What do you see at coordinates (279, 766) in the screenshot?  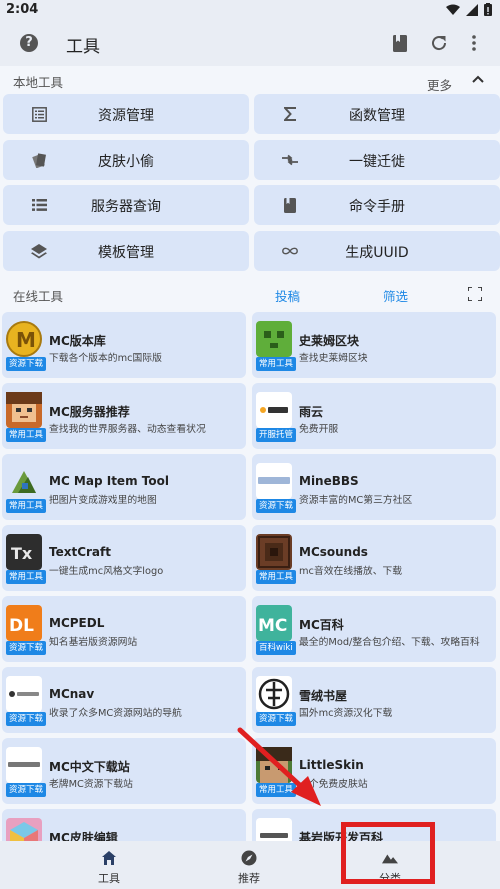 I see `annotation-arrow` at bounding box center [279, 766].